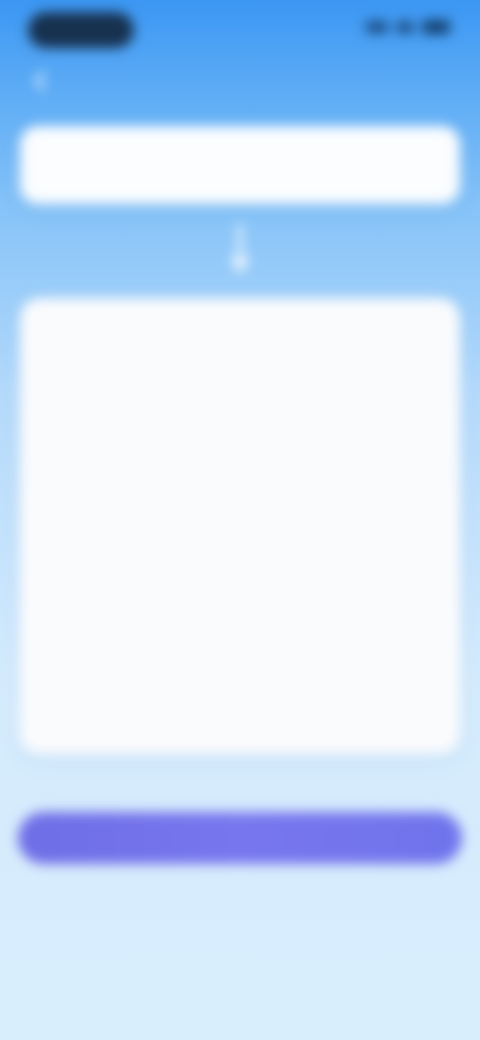 This screenshot has height=1040, width=480. I want to click on battery-icon, so click(436, 27).